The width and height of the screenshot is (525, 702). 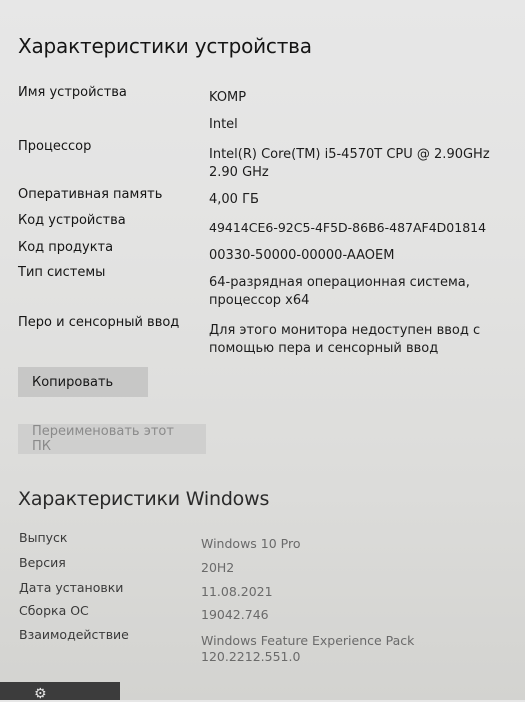 What do you see at coordinates (72, 220) in the screenshot?
I see `device-id-label: Код устройства` at bounding box center [72, 220].